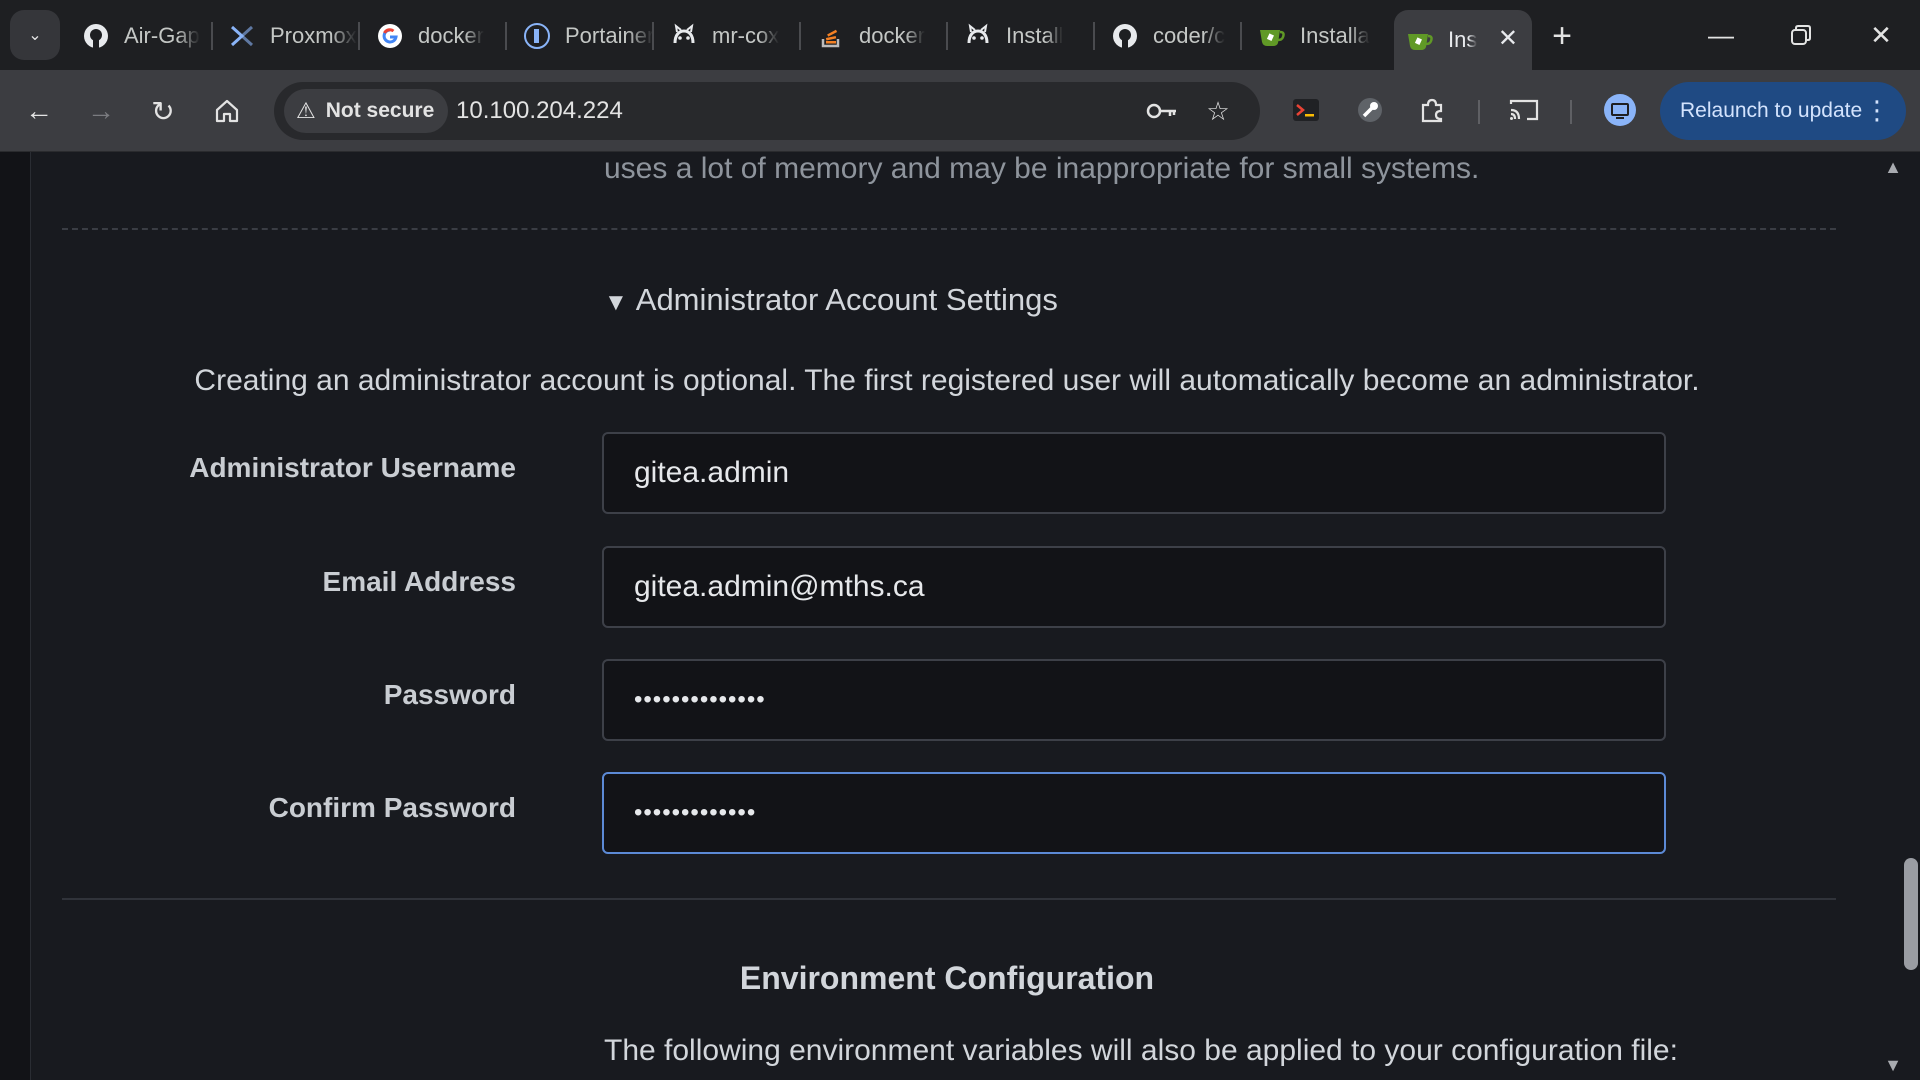 The image size is (1920, 1080). Describe the element at coordinates (831, 36) in the screenshot. I see `stackoverflow-icon` at that location.